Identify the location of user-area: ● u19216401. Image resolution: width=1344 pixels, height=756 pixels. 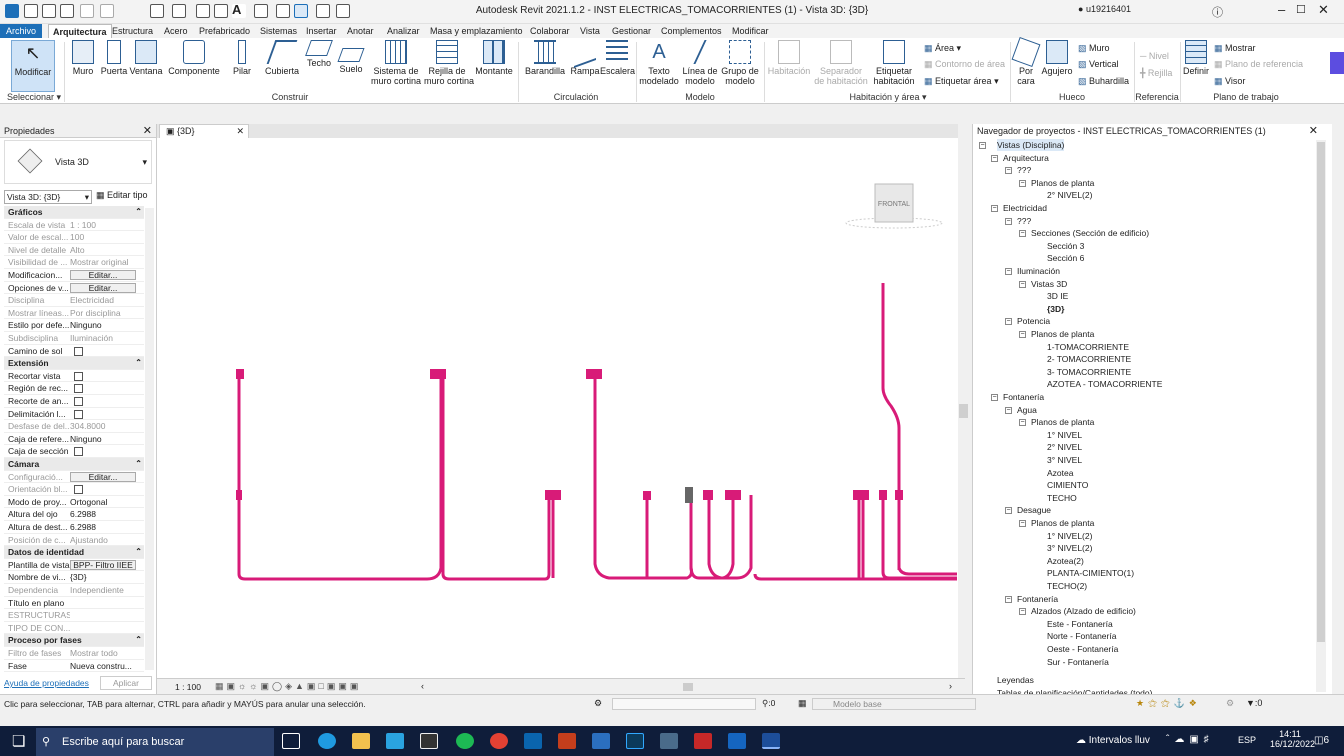
(1104, 12).